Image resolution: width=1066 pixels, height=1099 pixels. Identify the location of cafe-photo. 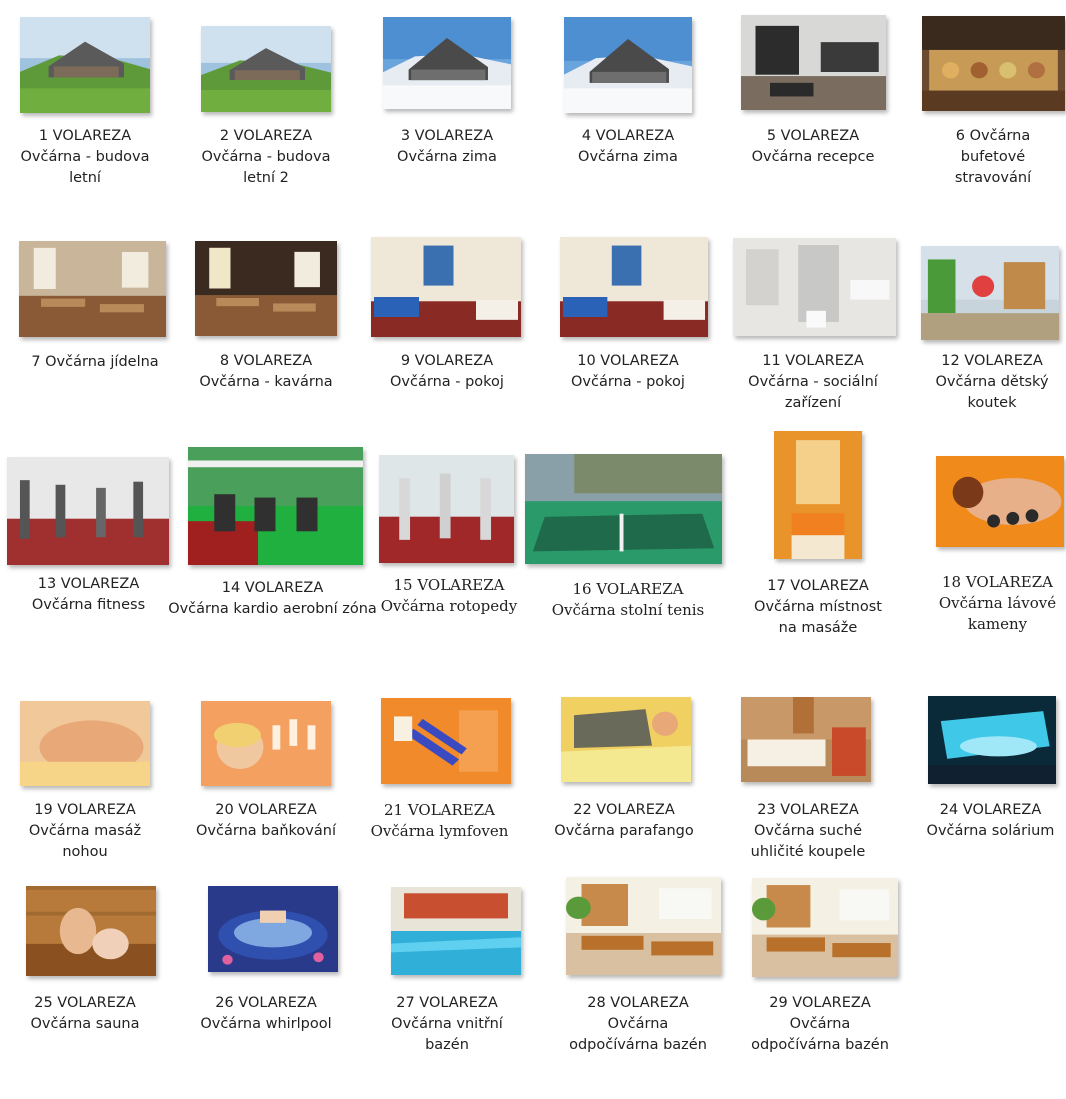
(266, 288).